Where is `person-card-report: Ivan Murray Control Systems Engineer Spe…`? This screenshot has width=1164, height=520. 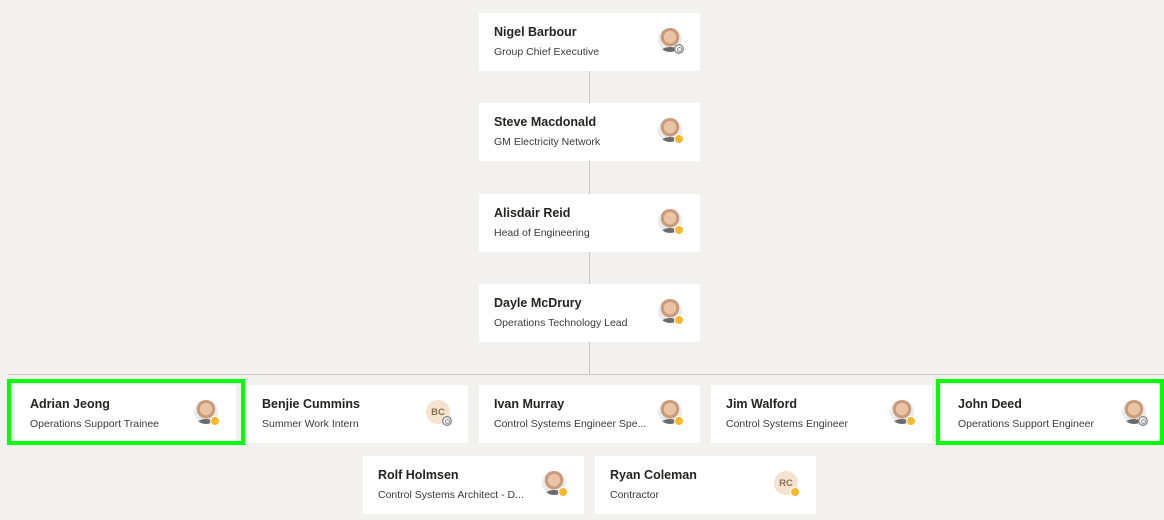
person-card-report: Ivan Murray Control Systems Engineer Spe… is located at coordinates (589, 414).